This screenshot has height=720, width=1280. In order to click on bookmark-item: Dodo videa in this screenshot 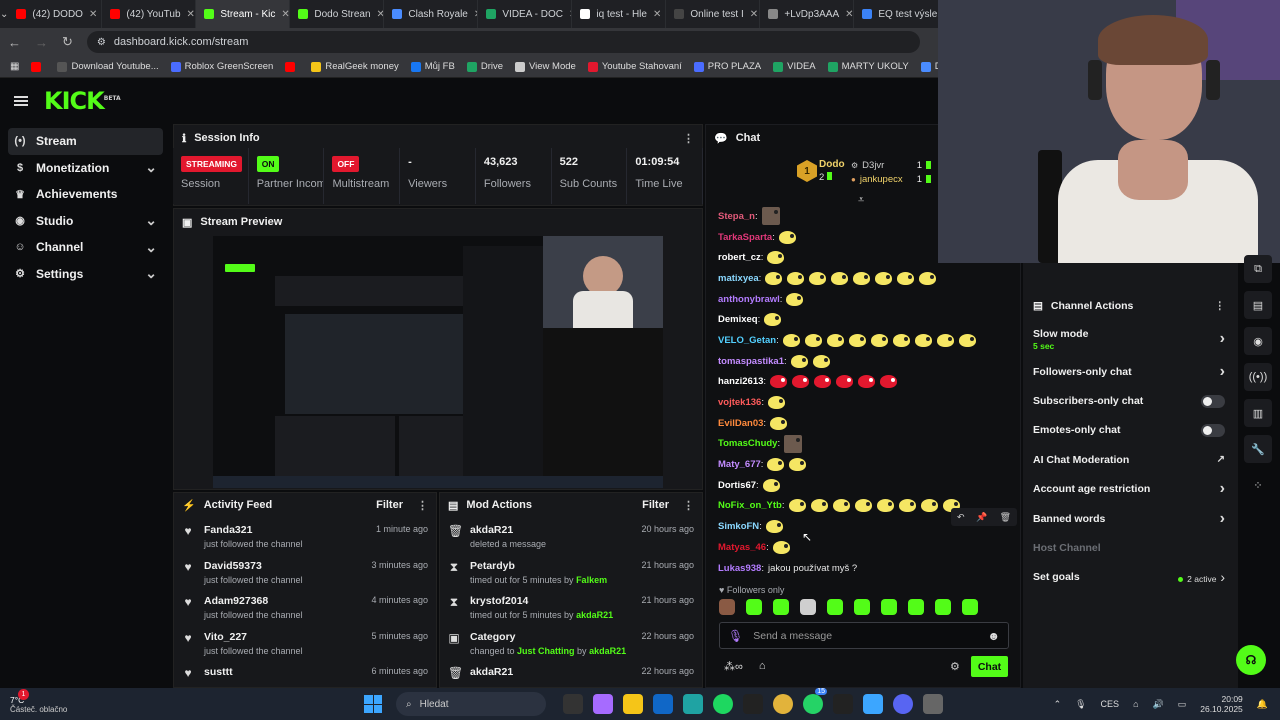, I will do `click(929, 66)`.